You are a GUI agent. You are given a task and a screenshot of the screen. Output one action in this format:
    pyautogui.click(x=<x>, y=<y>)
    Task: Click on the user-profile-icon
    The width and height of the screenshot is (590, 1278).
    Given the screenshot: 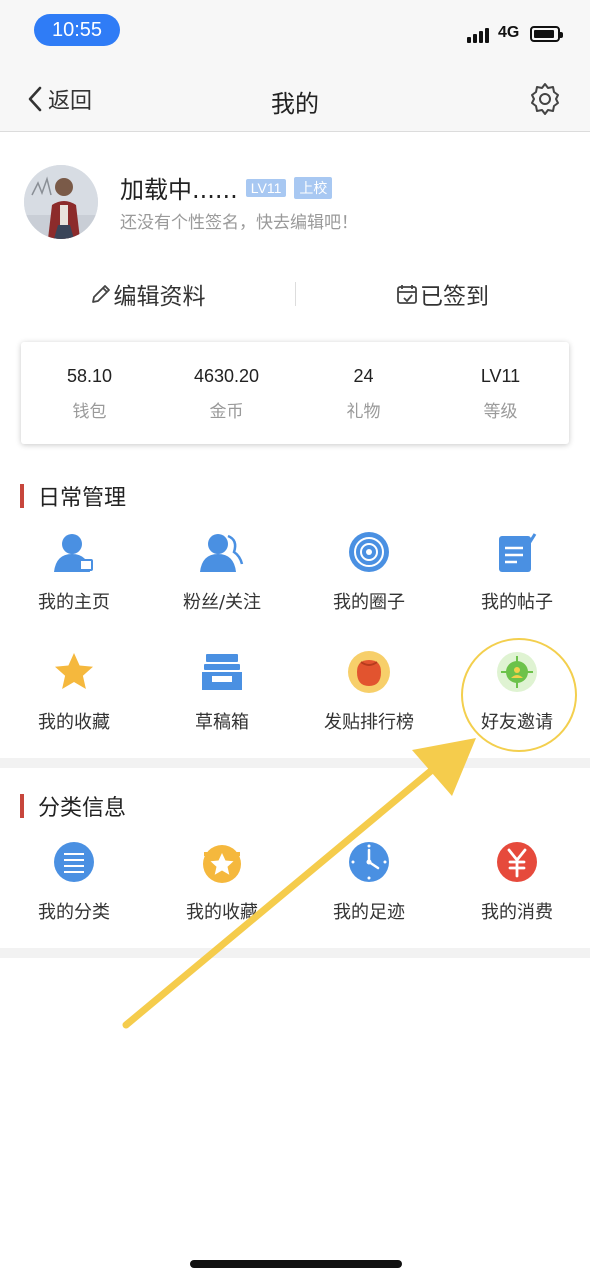 What is the action you would take?
    pyautogui.click(x=73, y=553)
    